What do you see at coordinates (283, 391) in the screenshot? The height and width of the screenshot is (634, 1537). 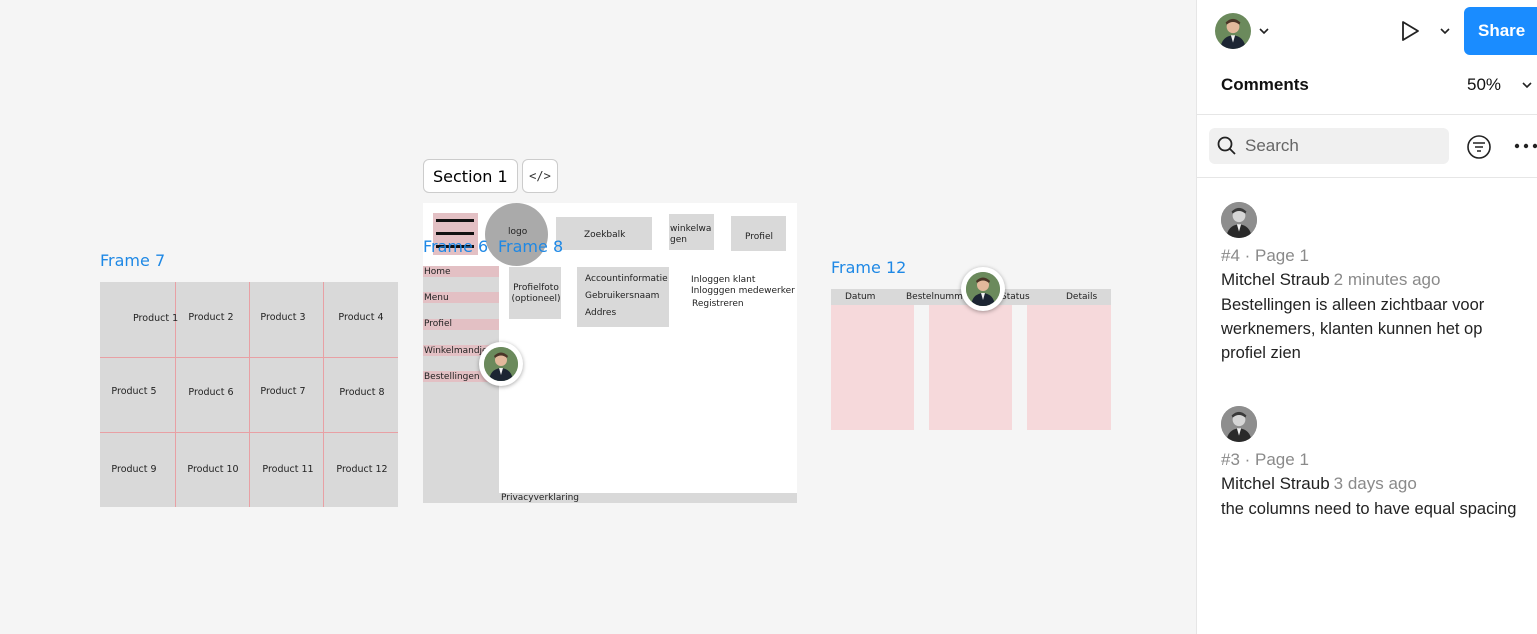 I see `product-cell: Product 7` at bounding box center [283, 391].